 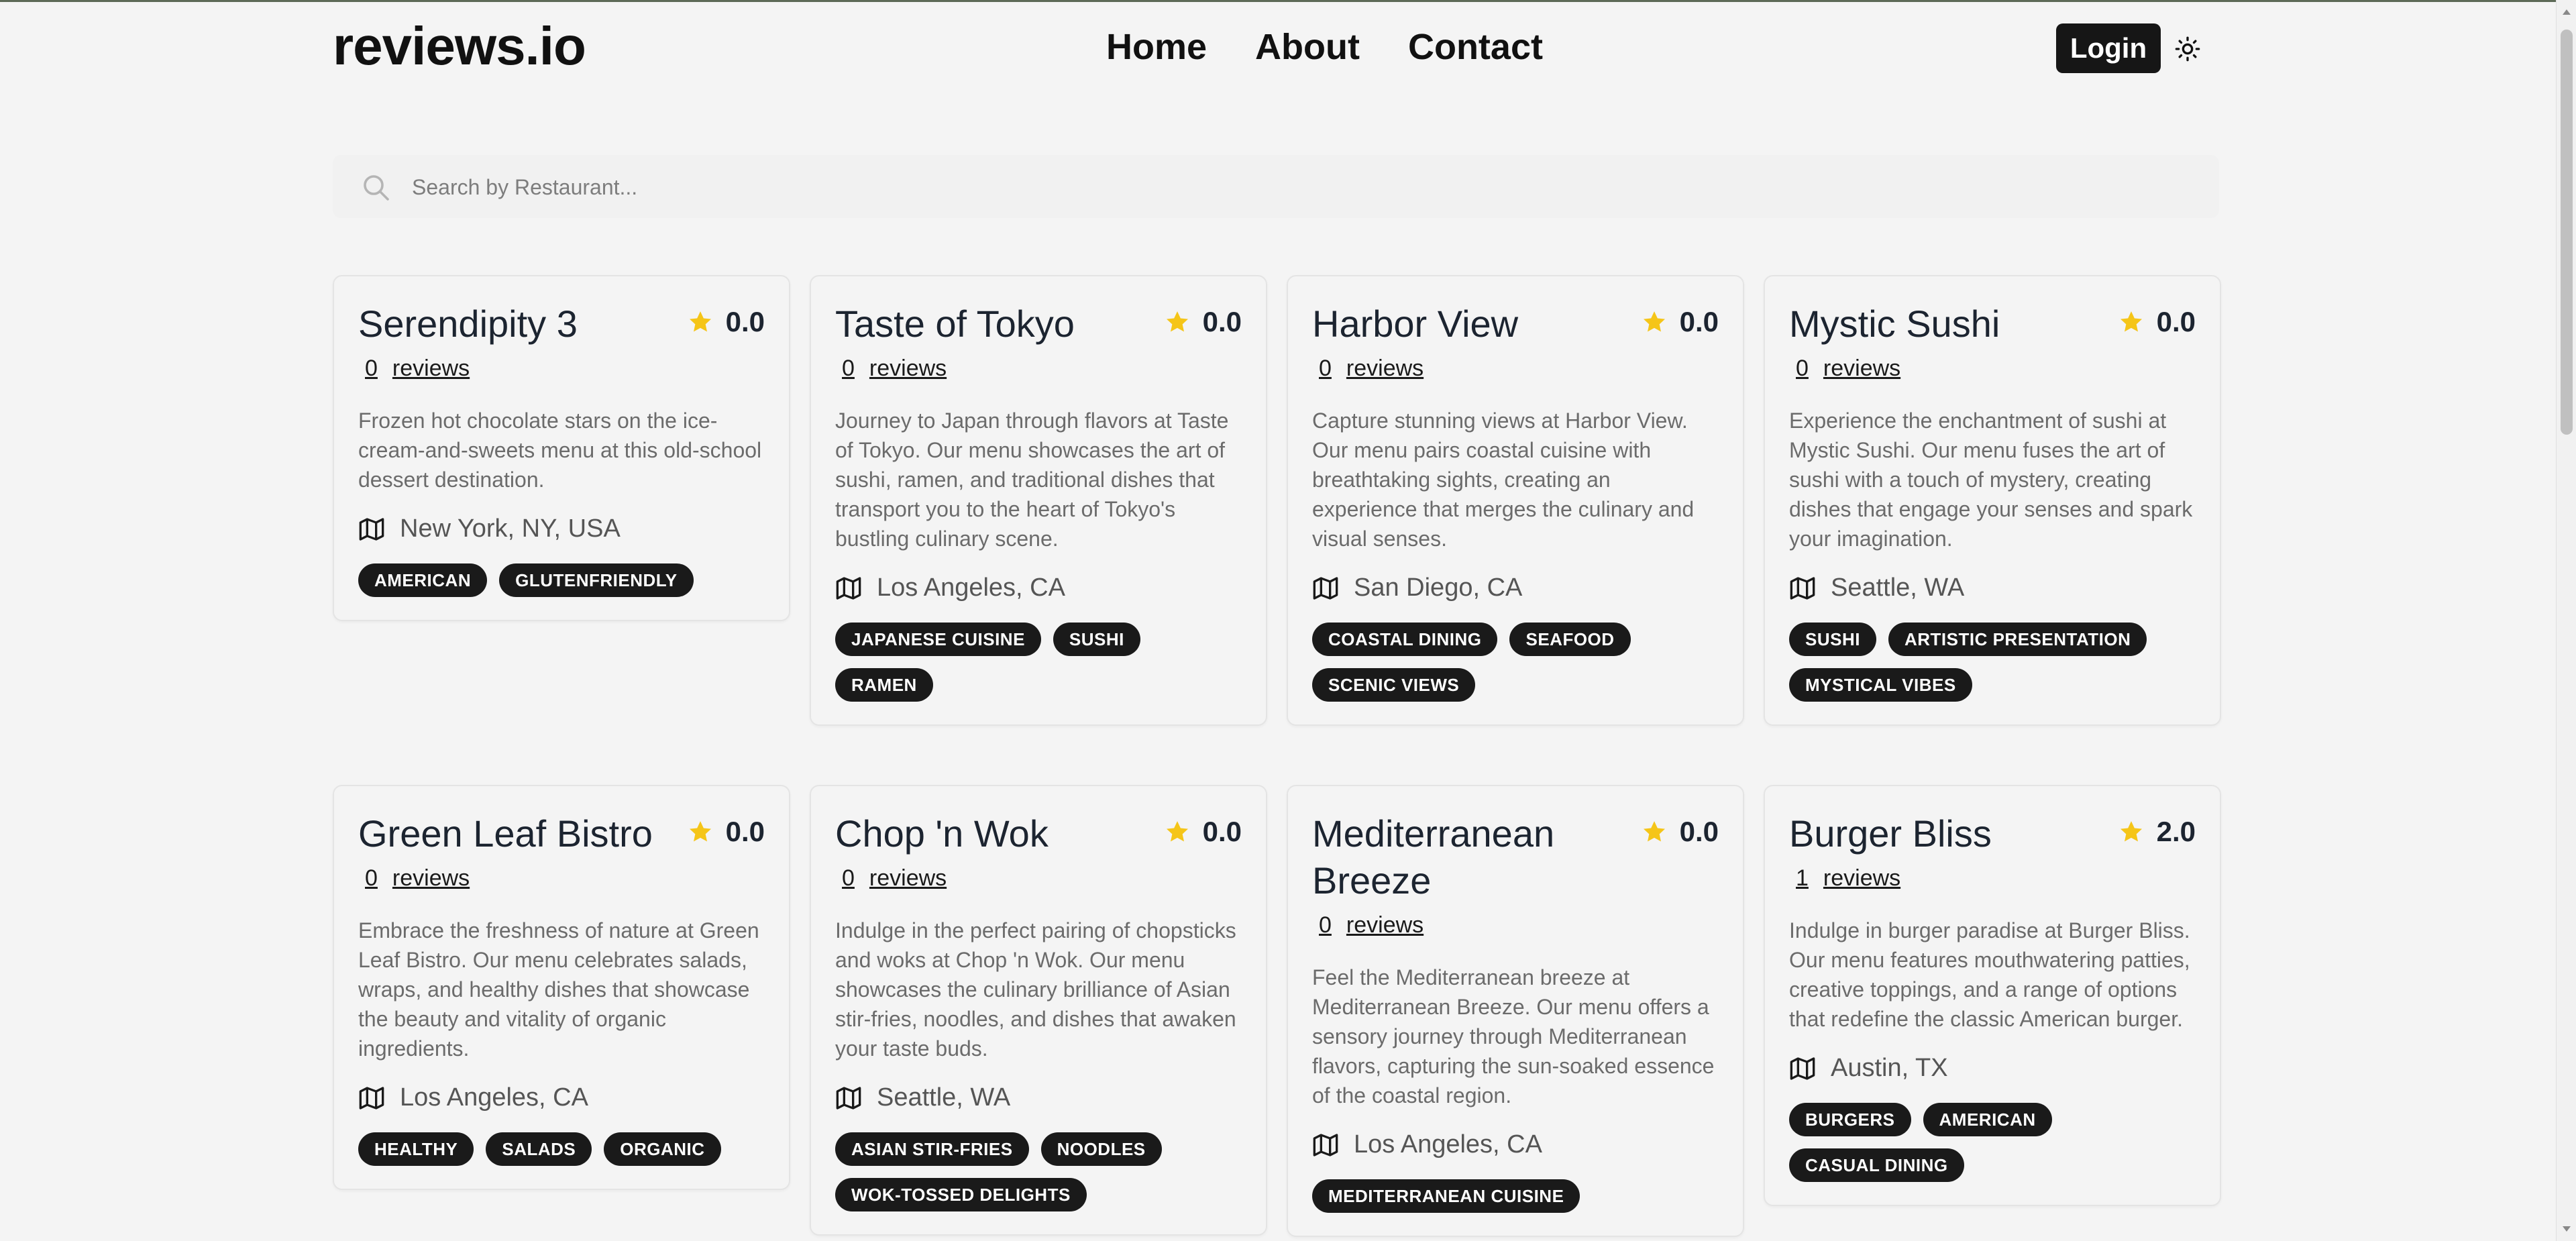 I want to click on login-button: Login, so click(x=2108, y=48).